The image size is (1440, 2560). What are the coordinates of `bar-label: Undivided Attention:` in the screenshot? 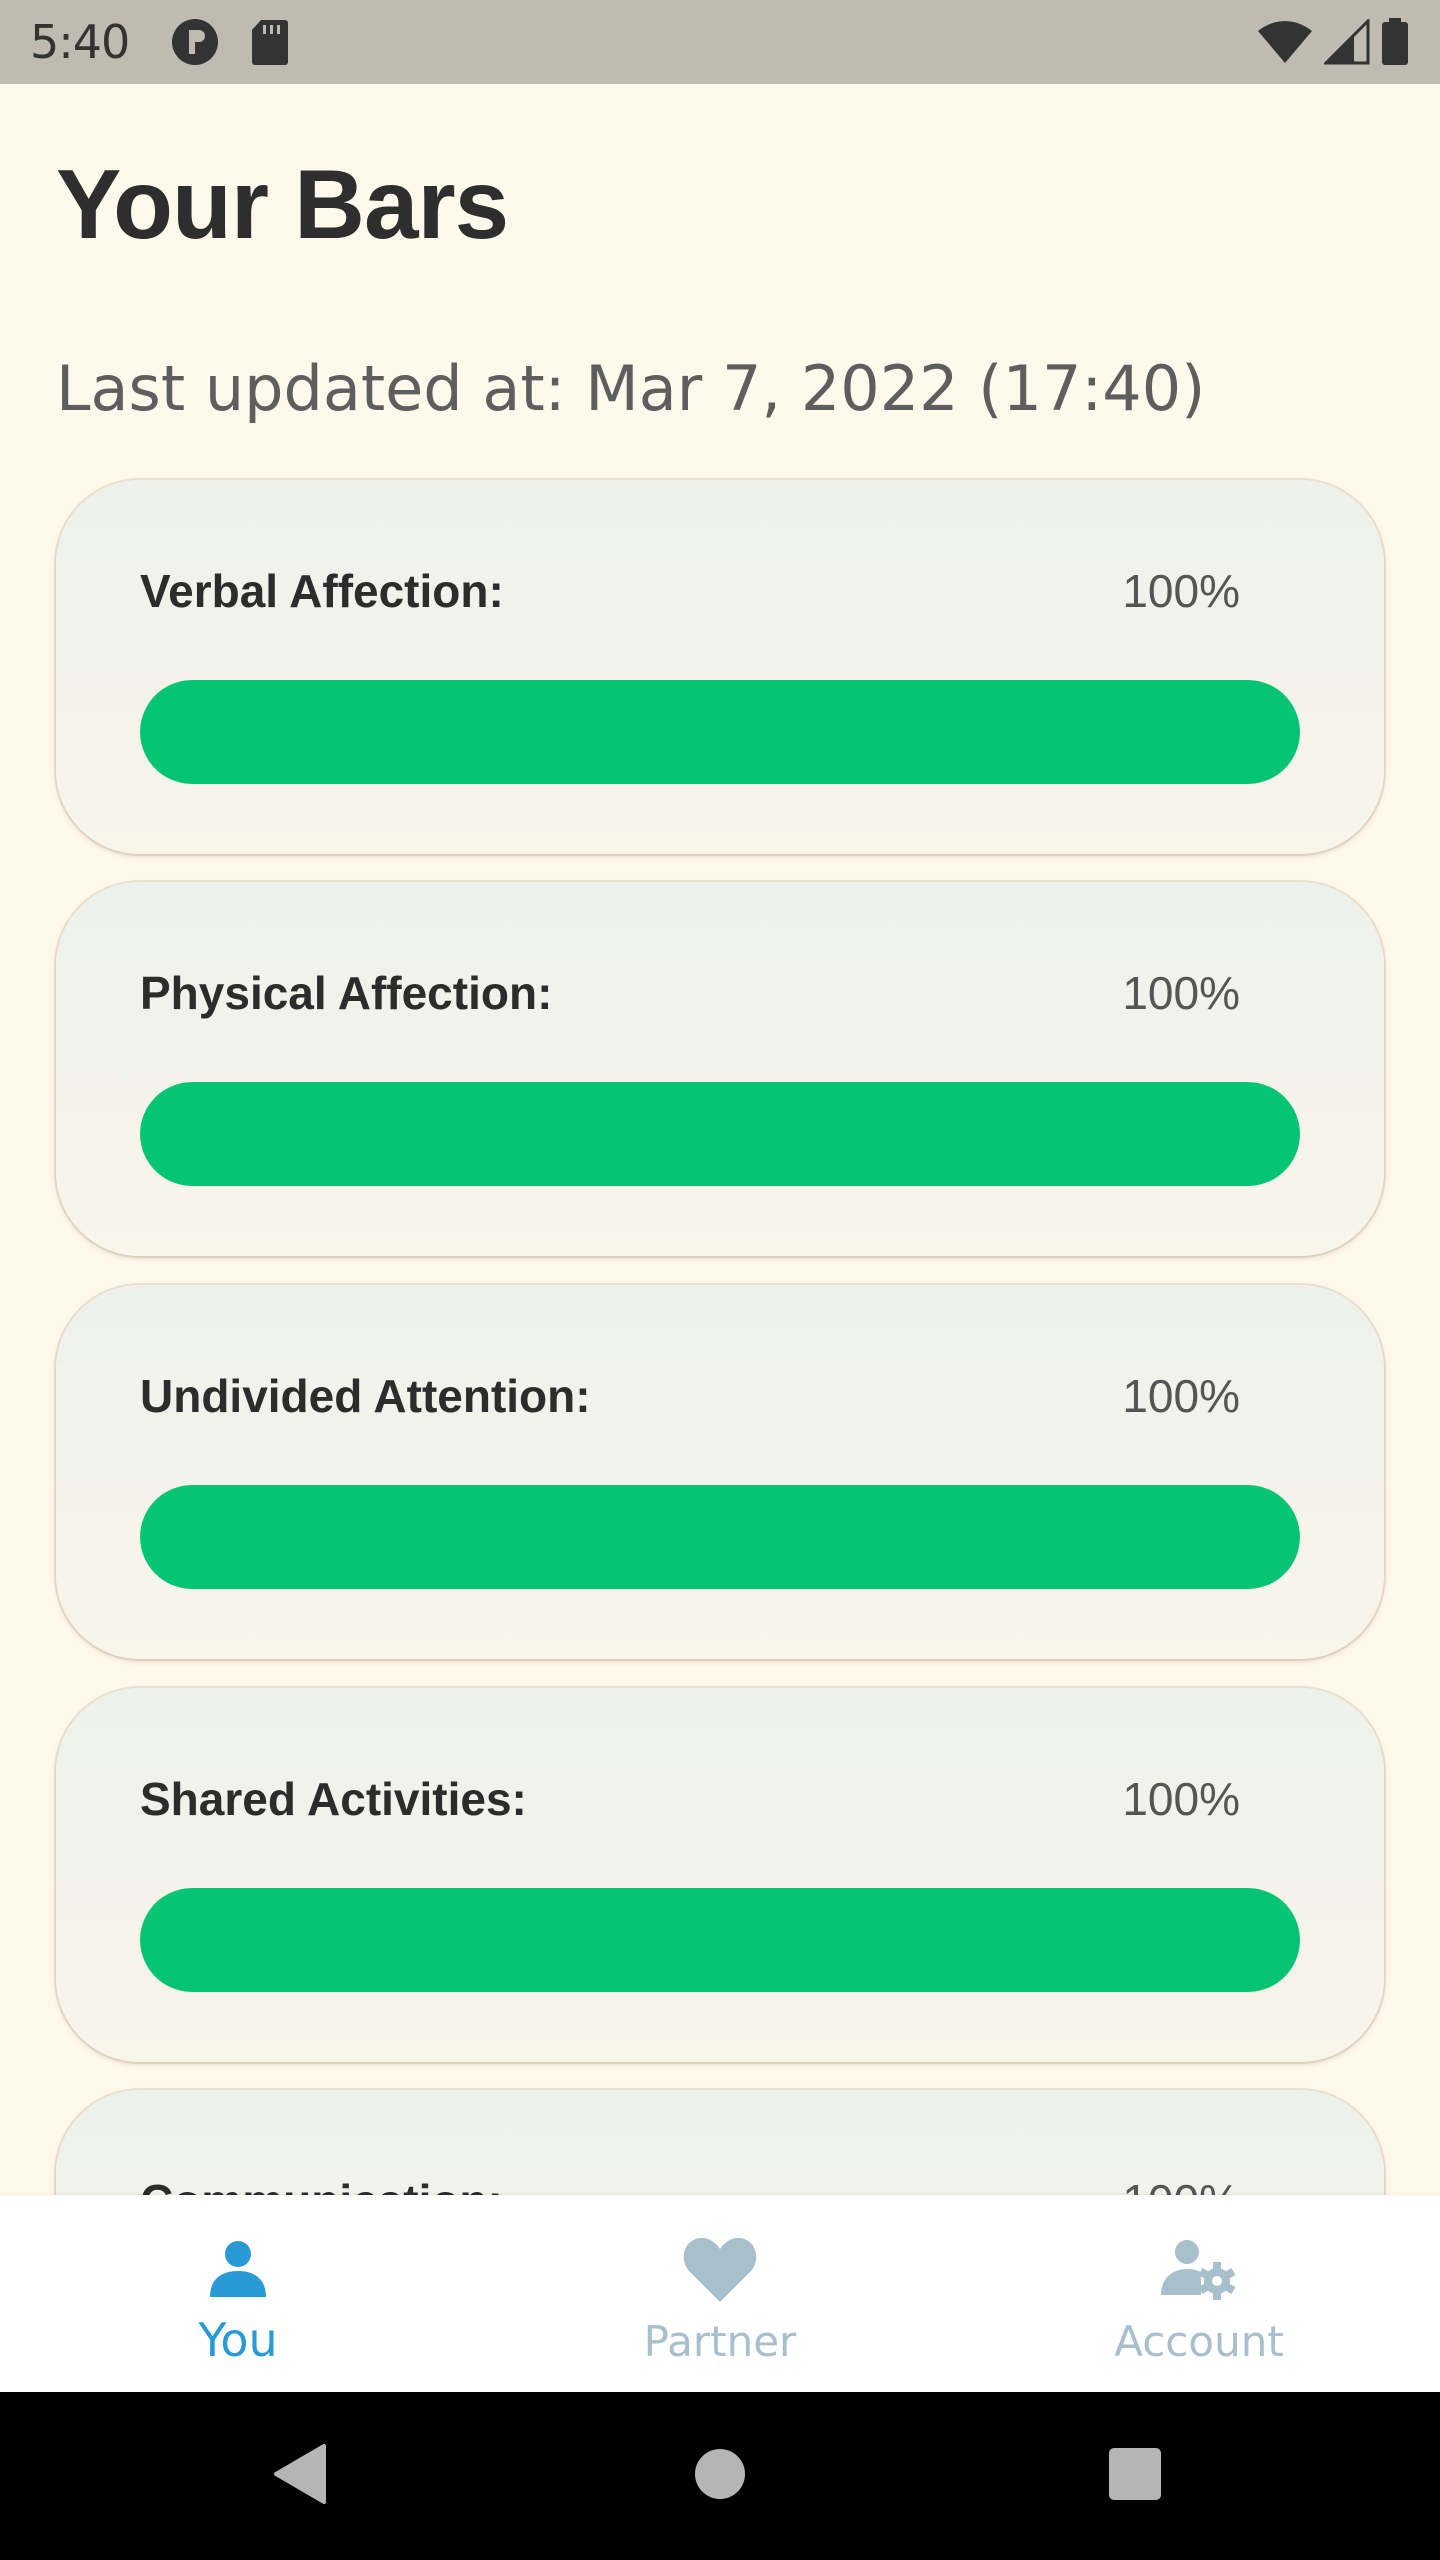 It's located at (365, 1396).